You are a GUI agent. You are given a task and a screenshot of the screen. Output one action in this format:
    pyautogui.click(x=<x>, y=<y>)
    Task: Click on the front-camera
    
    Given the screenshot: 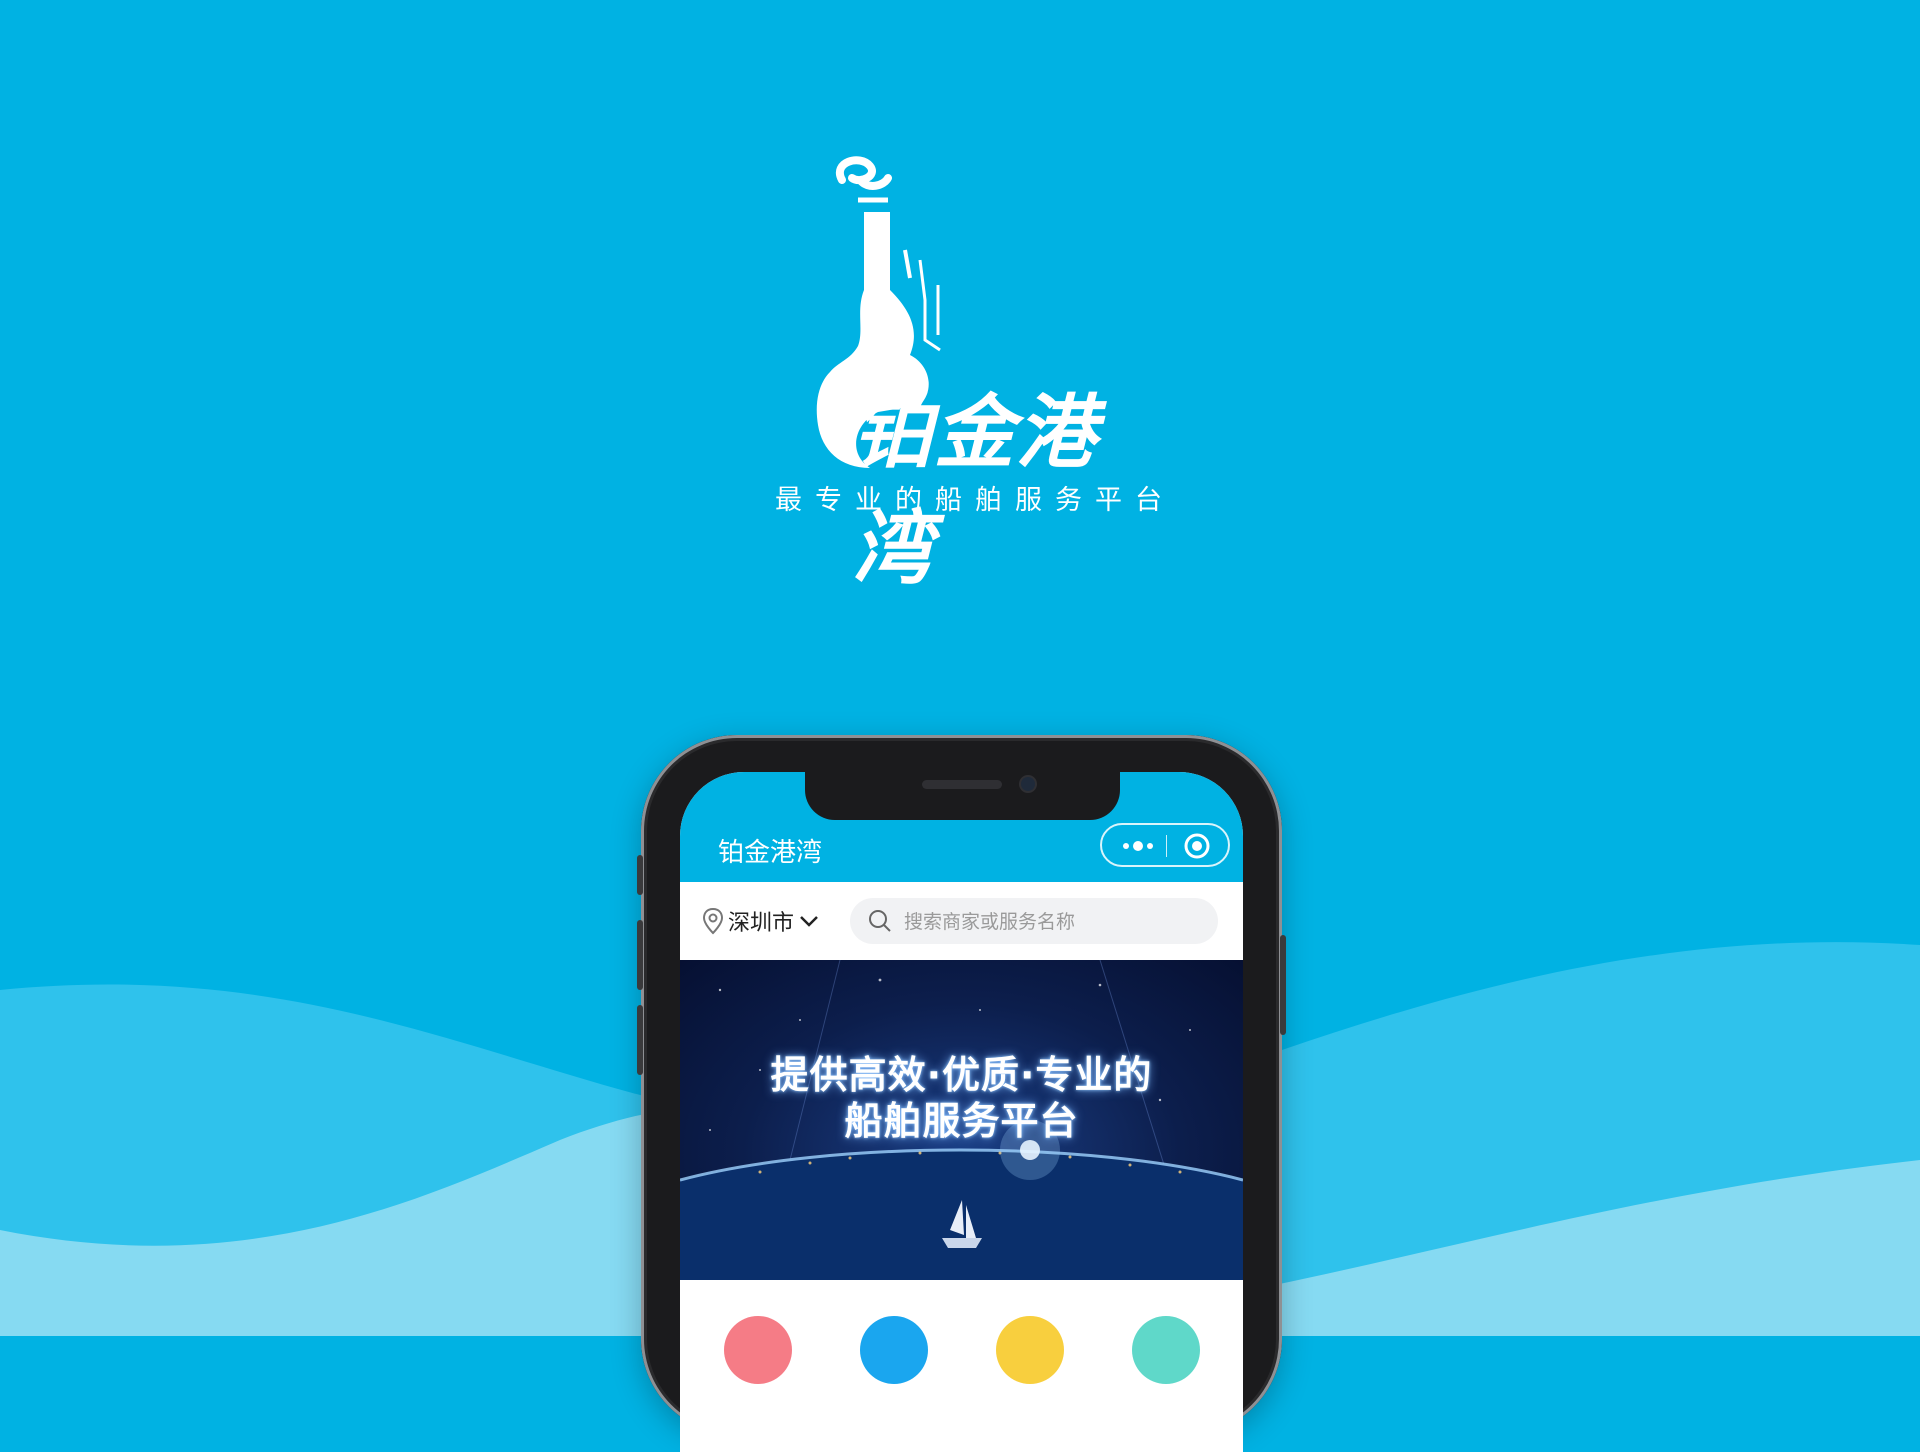 What is the action you would take?
    pyautogui.click(x=1028, y=784)
    